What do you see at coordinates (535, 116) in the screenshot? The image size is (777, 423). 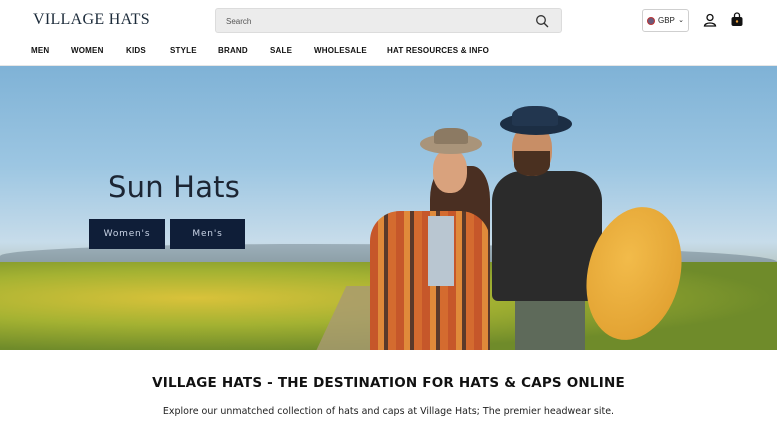 I see `man-bucket-hat-crown` at bounding box center [535, 116].